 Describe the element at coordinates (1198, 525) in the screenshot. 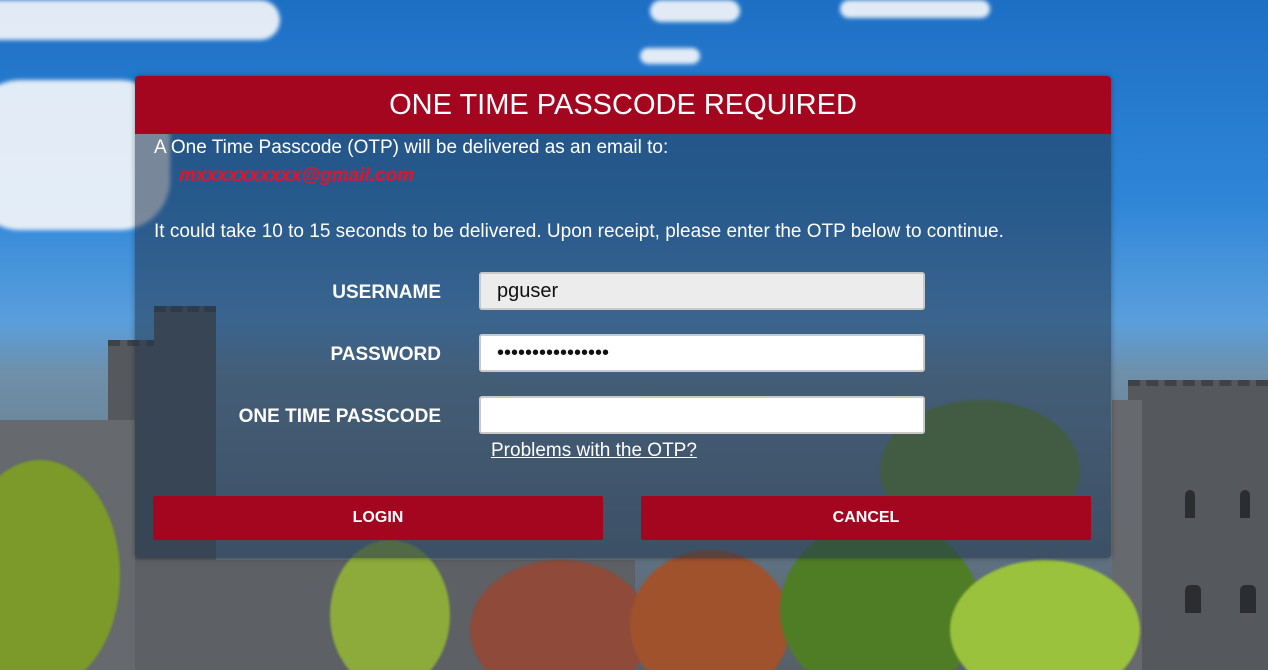

I see `castle-tower` at that location.